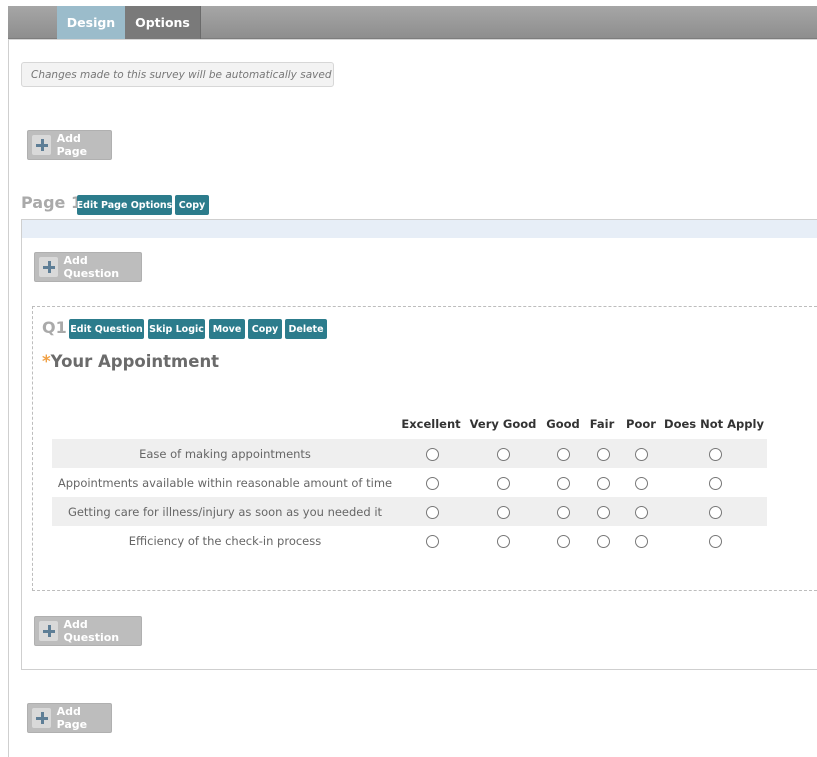  I want to click on copy-page-button: Copy, so click(192, 205).